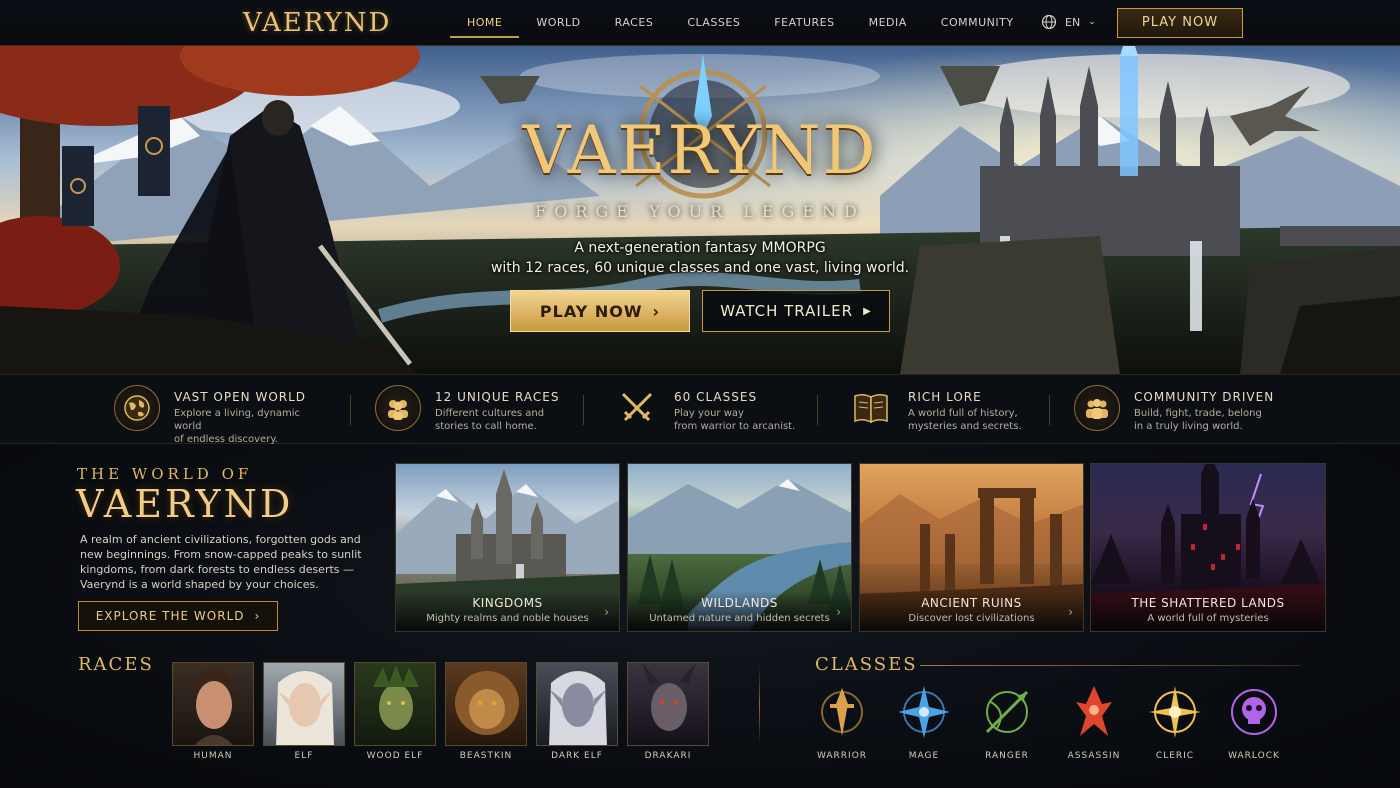 Image resolution: width=1400 pixels, height=788 pixels. I want to click on race-portrait-elf, so click(304, 704).